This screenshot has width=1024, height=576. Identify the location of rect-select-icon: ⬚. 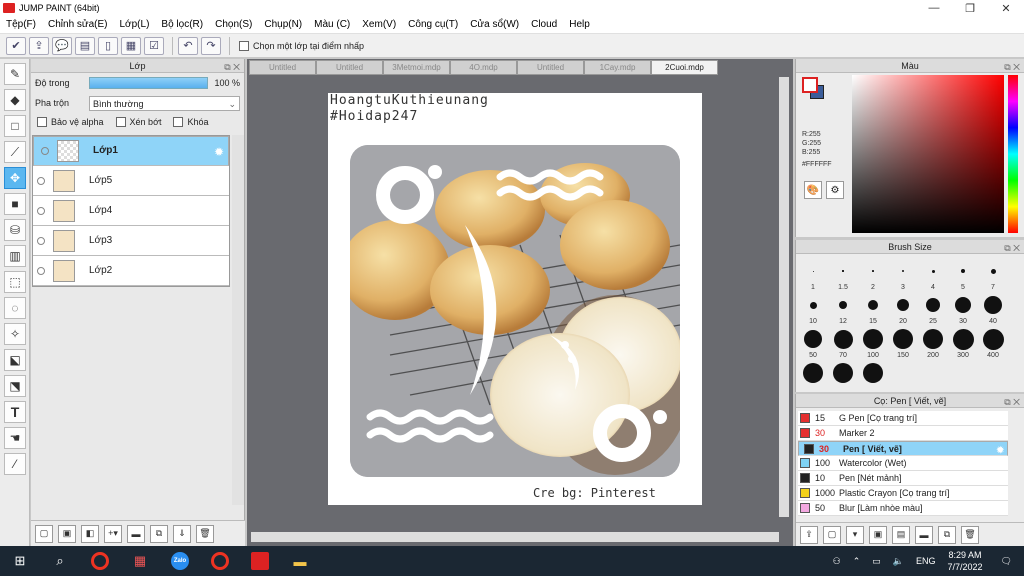
(15, 282).